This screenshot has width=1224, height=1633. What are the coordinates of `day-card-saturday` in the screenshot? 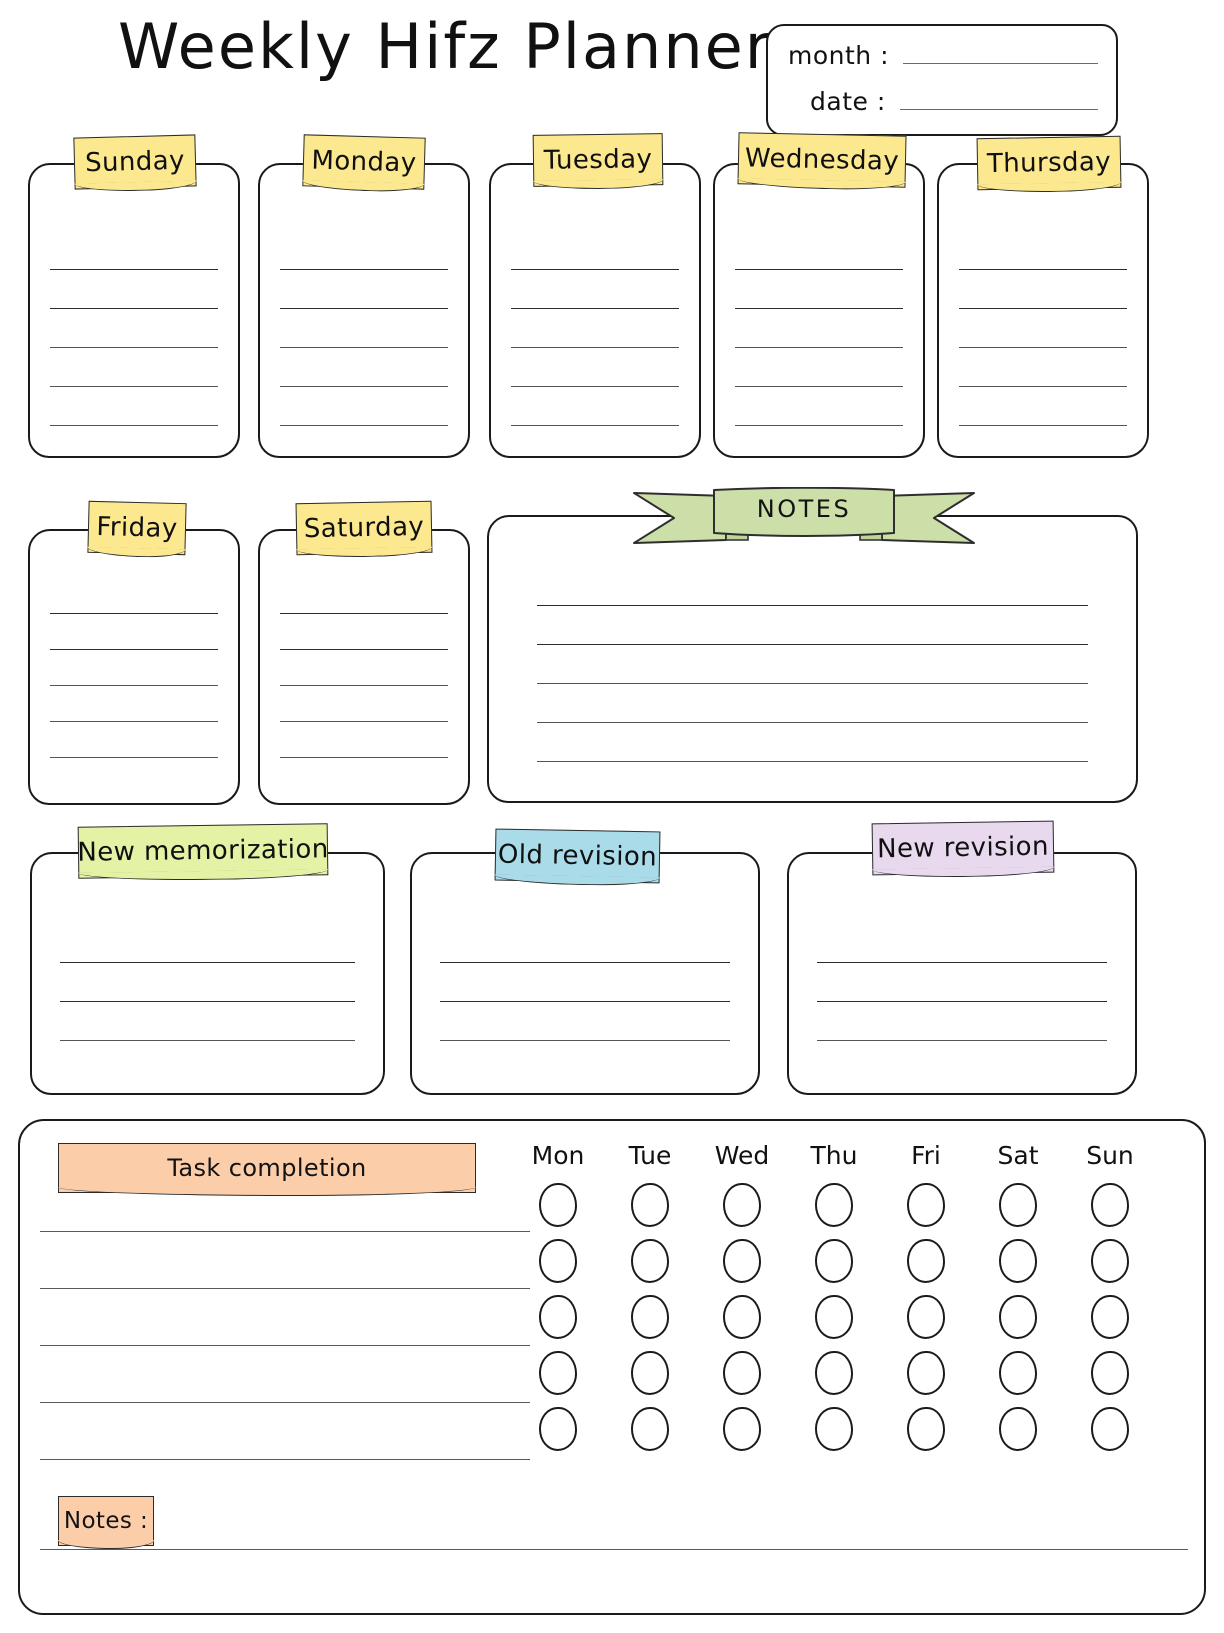 It's located at (364, 667).